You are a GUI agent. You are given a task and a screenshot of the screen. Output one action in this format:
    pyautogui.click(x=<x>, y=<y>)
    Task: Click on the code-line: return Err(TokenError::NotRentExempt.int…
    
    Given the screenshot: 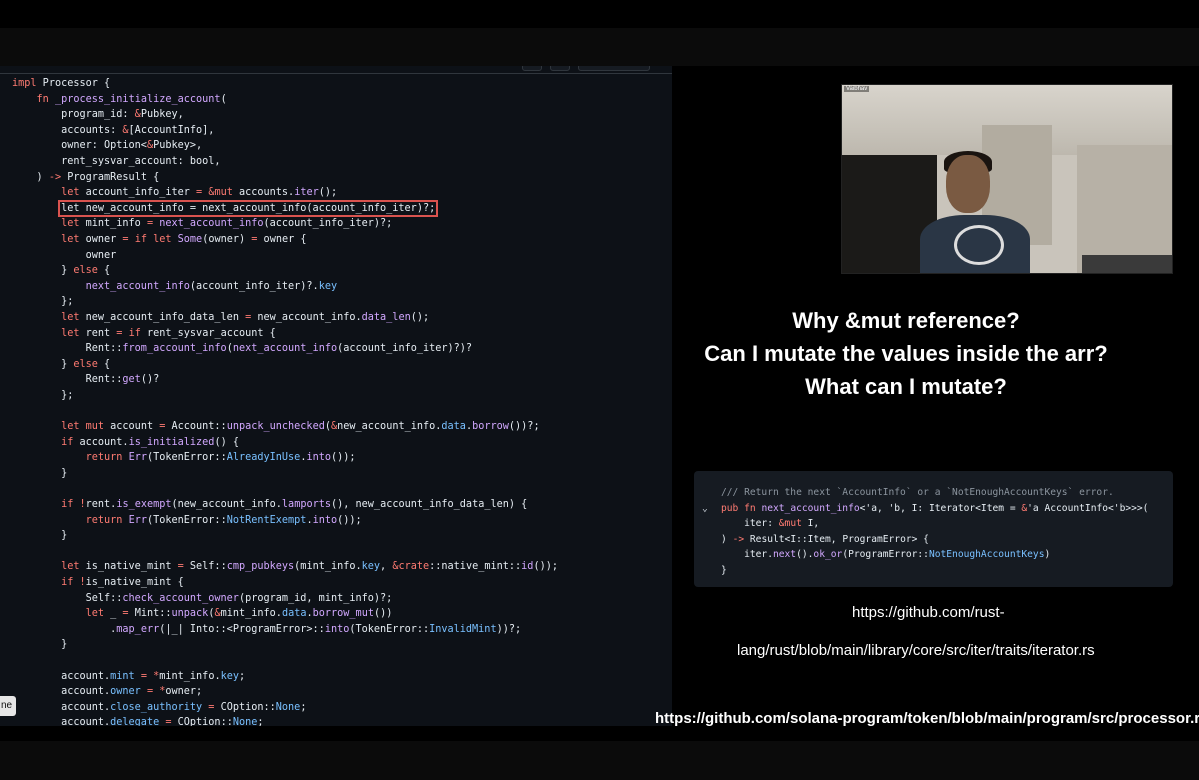 What is the action you would take?
    pyautogui.click(x=223, y=520)
    